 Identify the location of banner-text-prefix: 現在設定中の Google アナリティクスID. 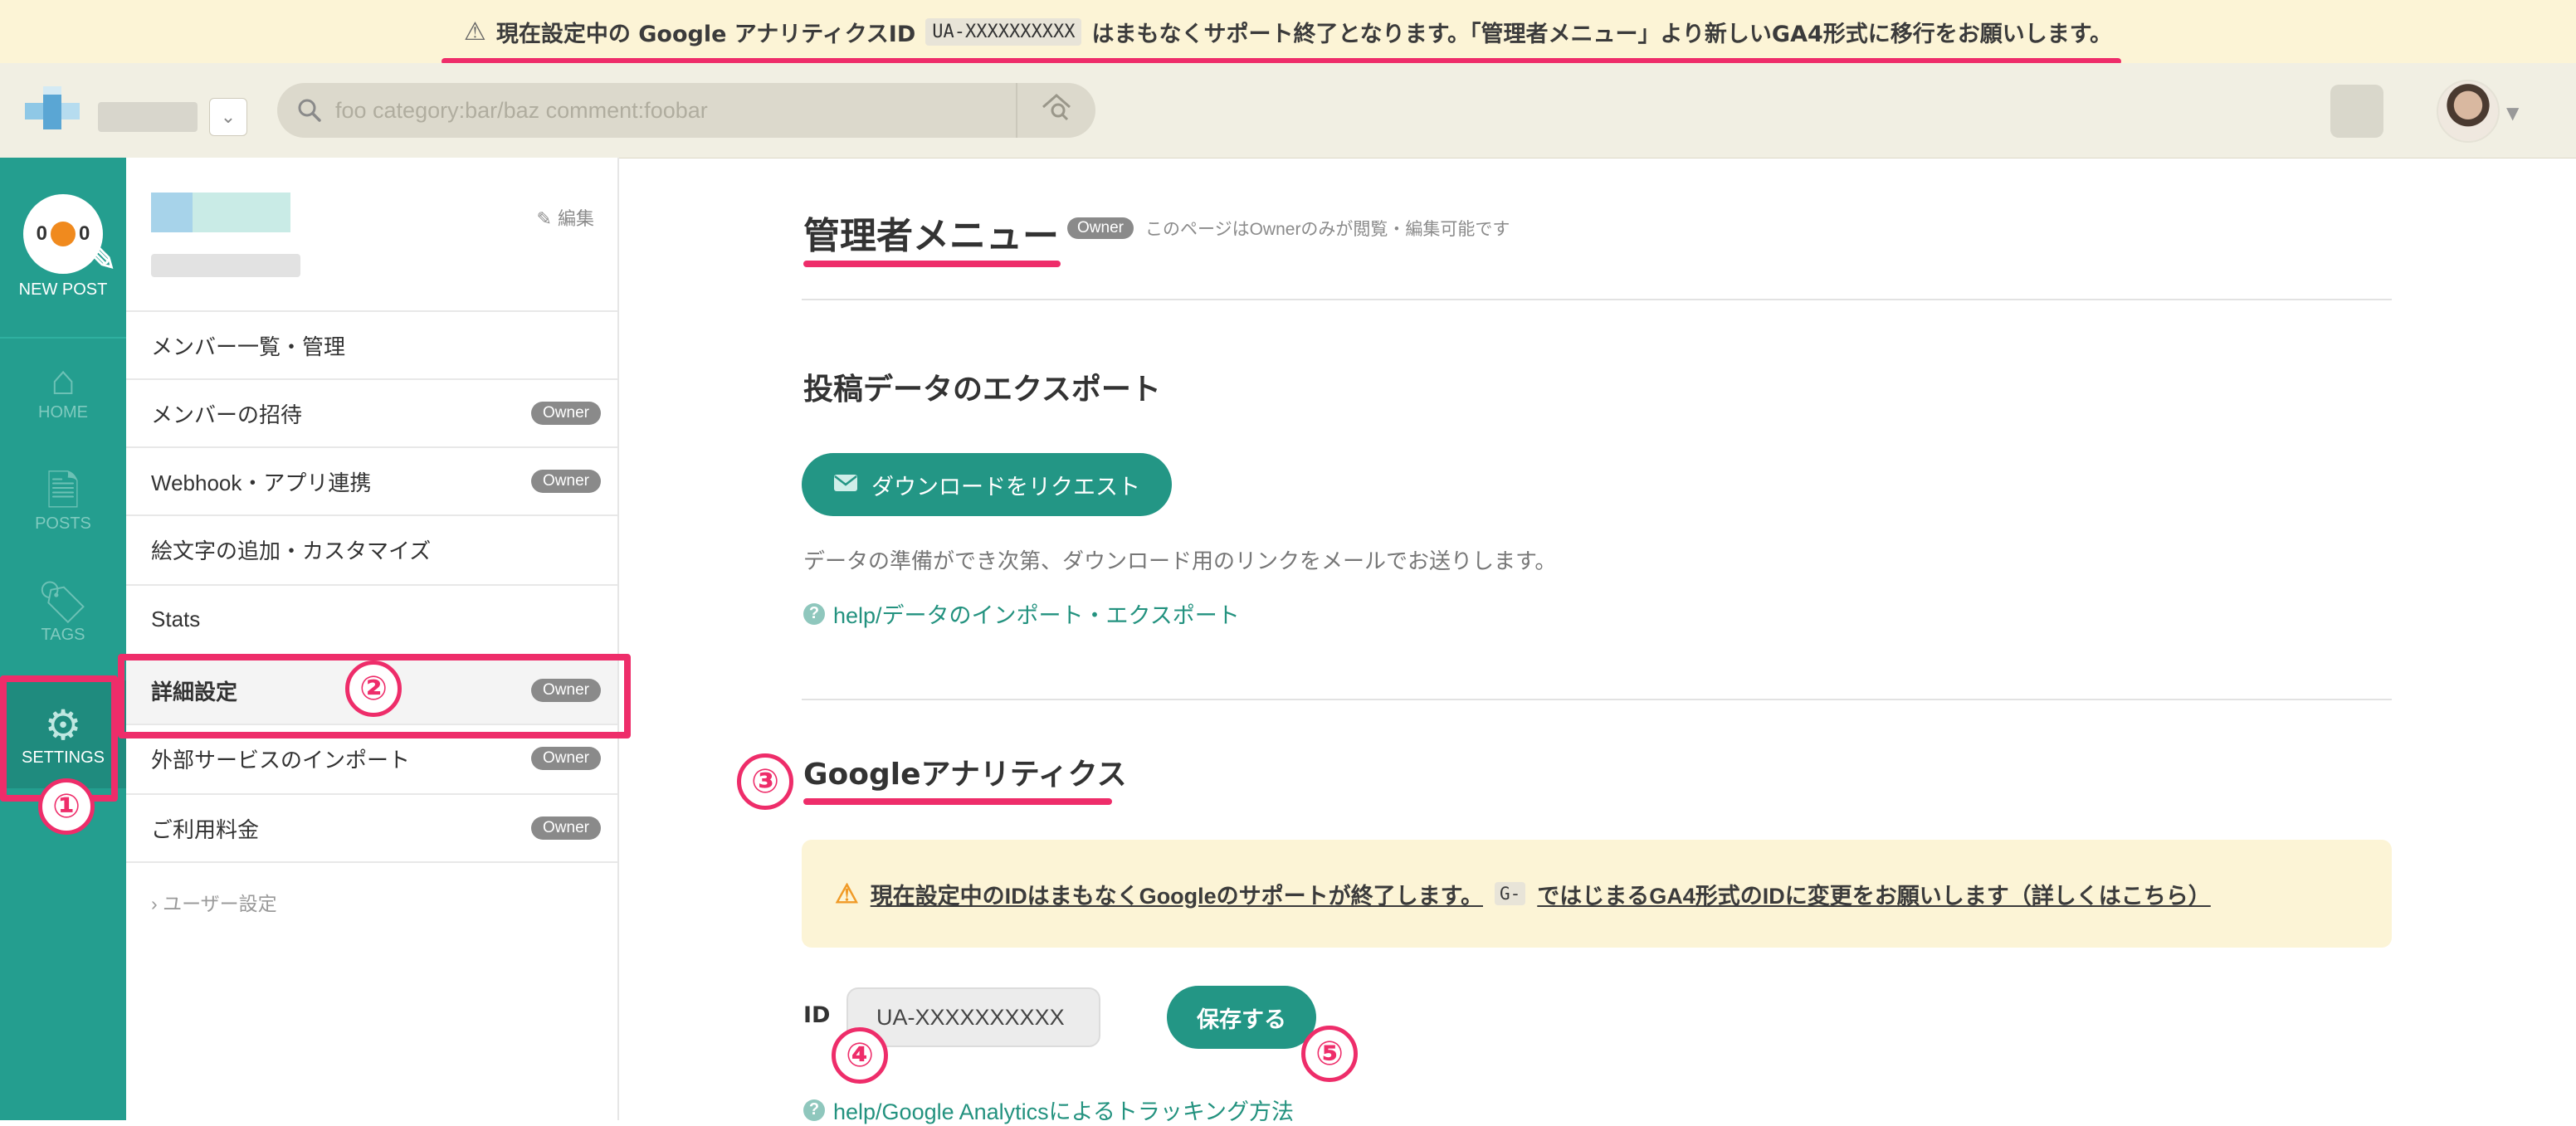
(705, 34).